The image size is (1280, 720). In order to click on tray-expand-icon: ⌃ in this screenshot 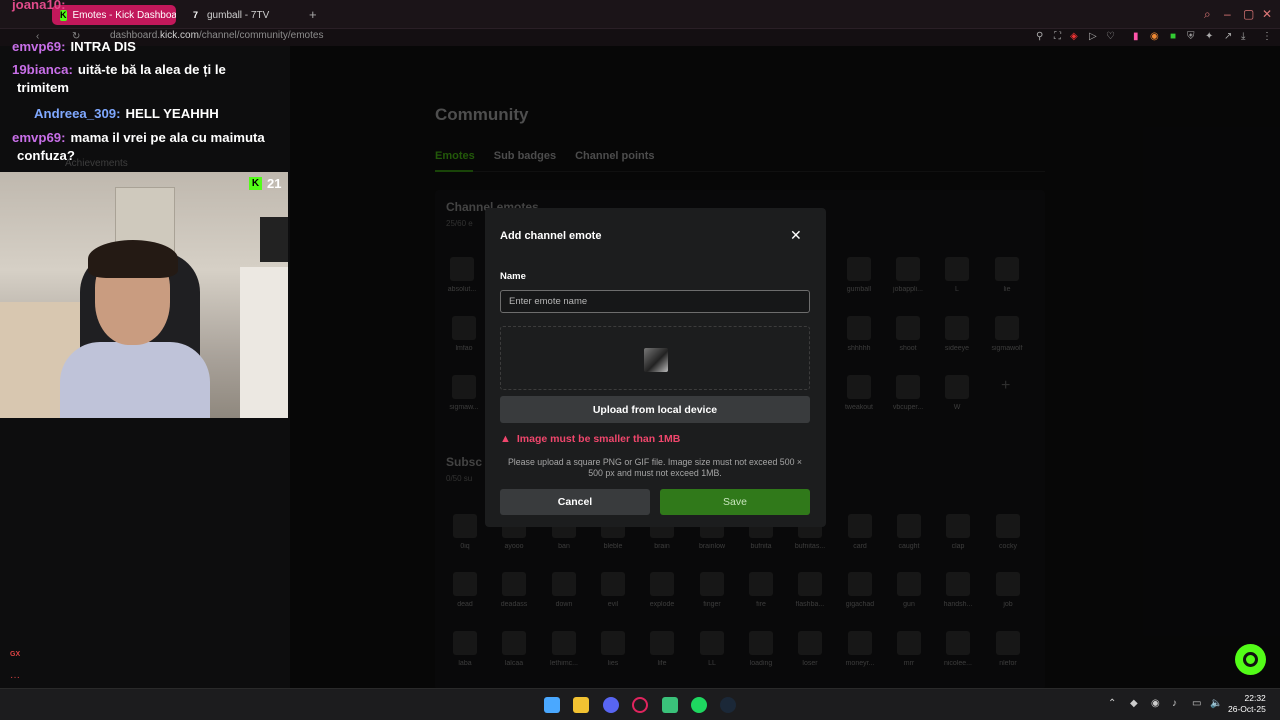, I will do `click(1112, 703)`.